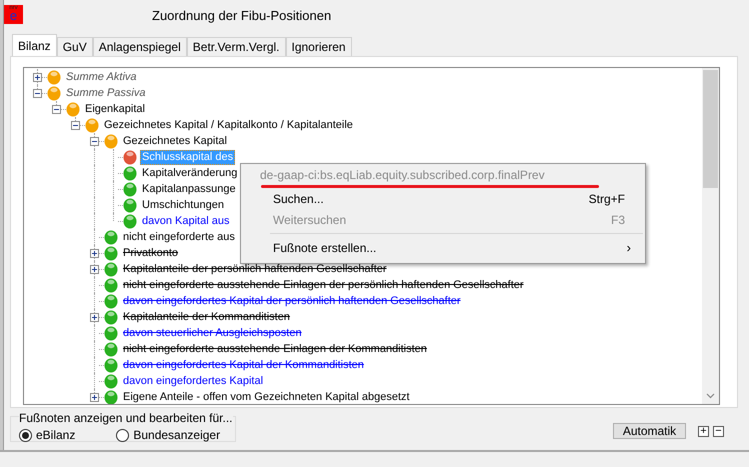 The width and height of the screenshot is (749, 467). Describe the element at coordinates (47, 435) in the screenshot. I see `radio-option: eBilanz` at that location.